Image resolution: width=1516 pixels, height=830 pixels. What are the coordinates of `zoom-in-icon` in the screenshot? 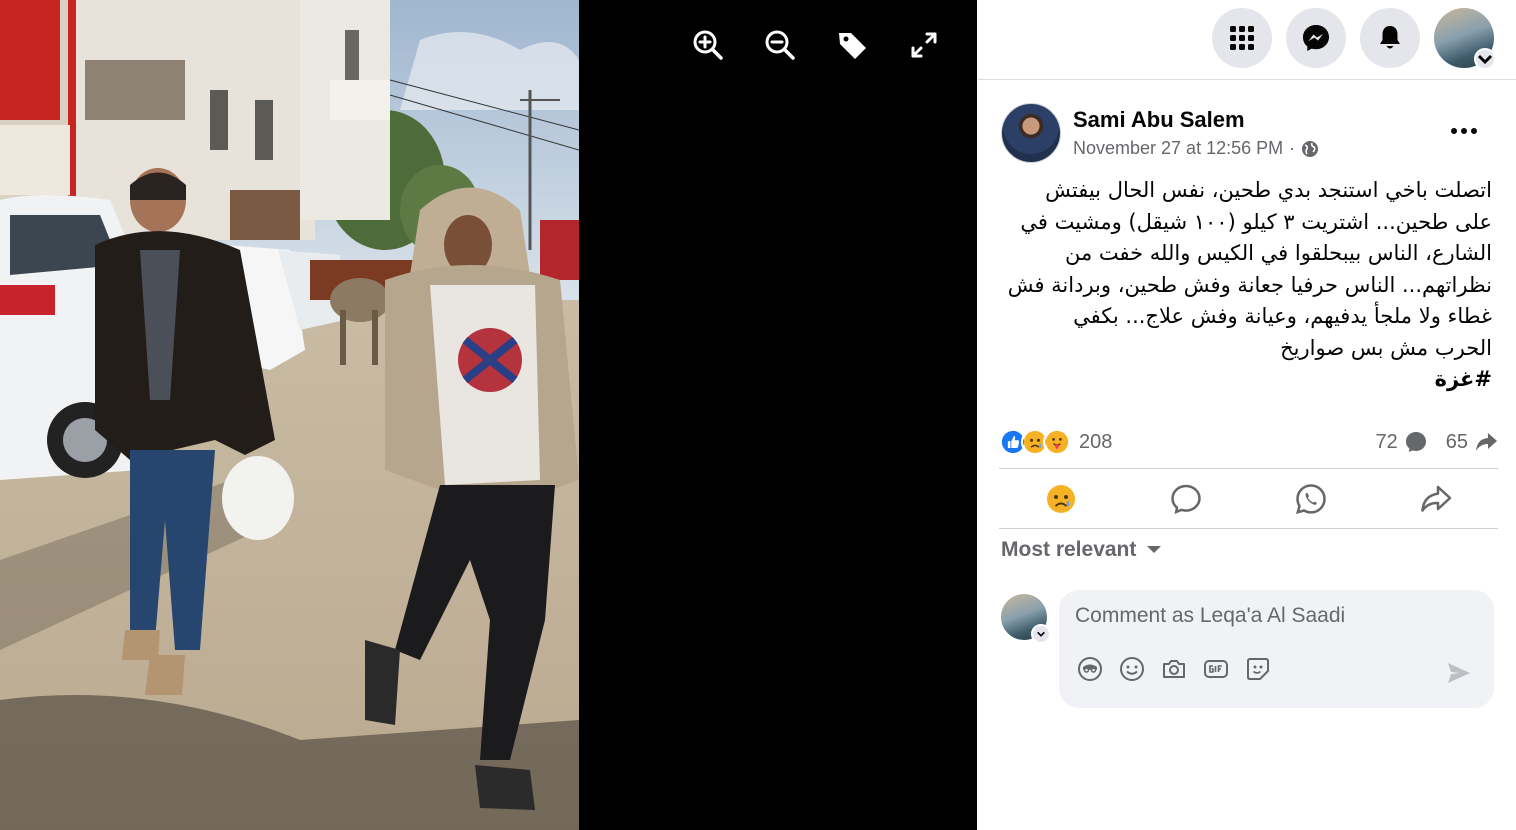 It's located at (708, 45).